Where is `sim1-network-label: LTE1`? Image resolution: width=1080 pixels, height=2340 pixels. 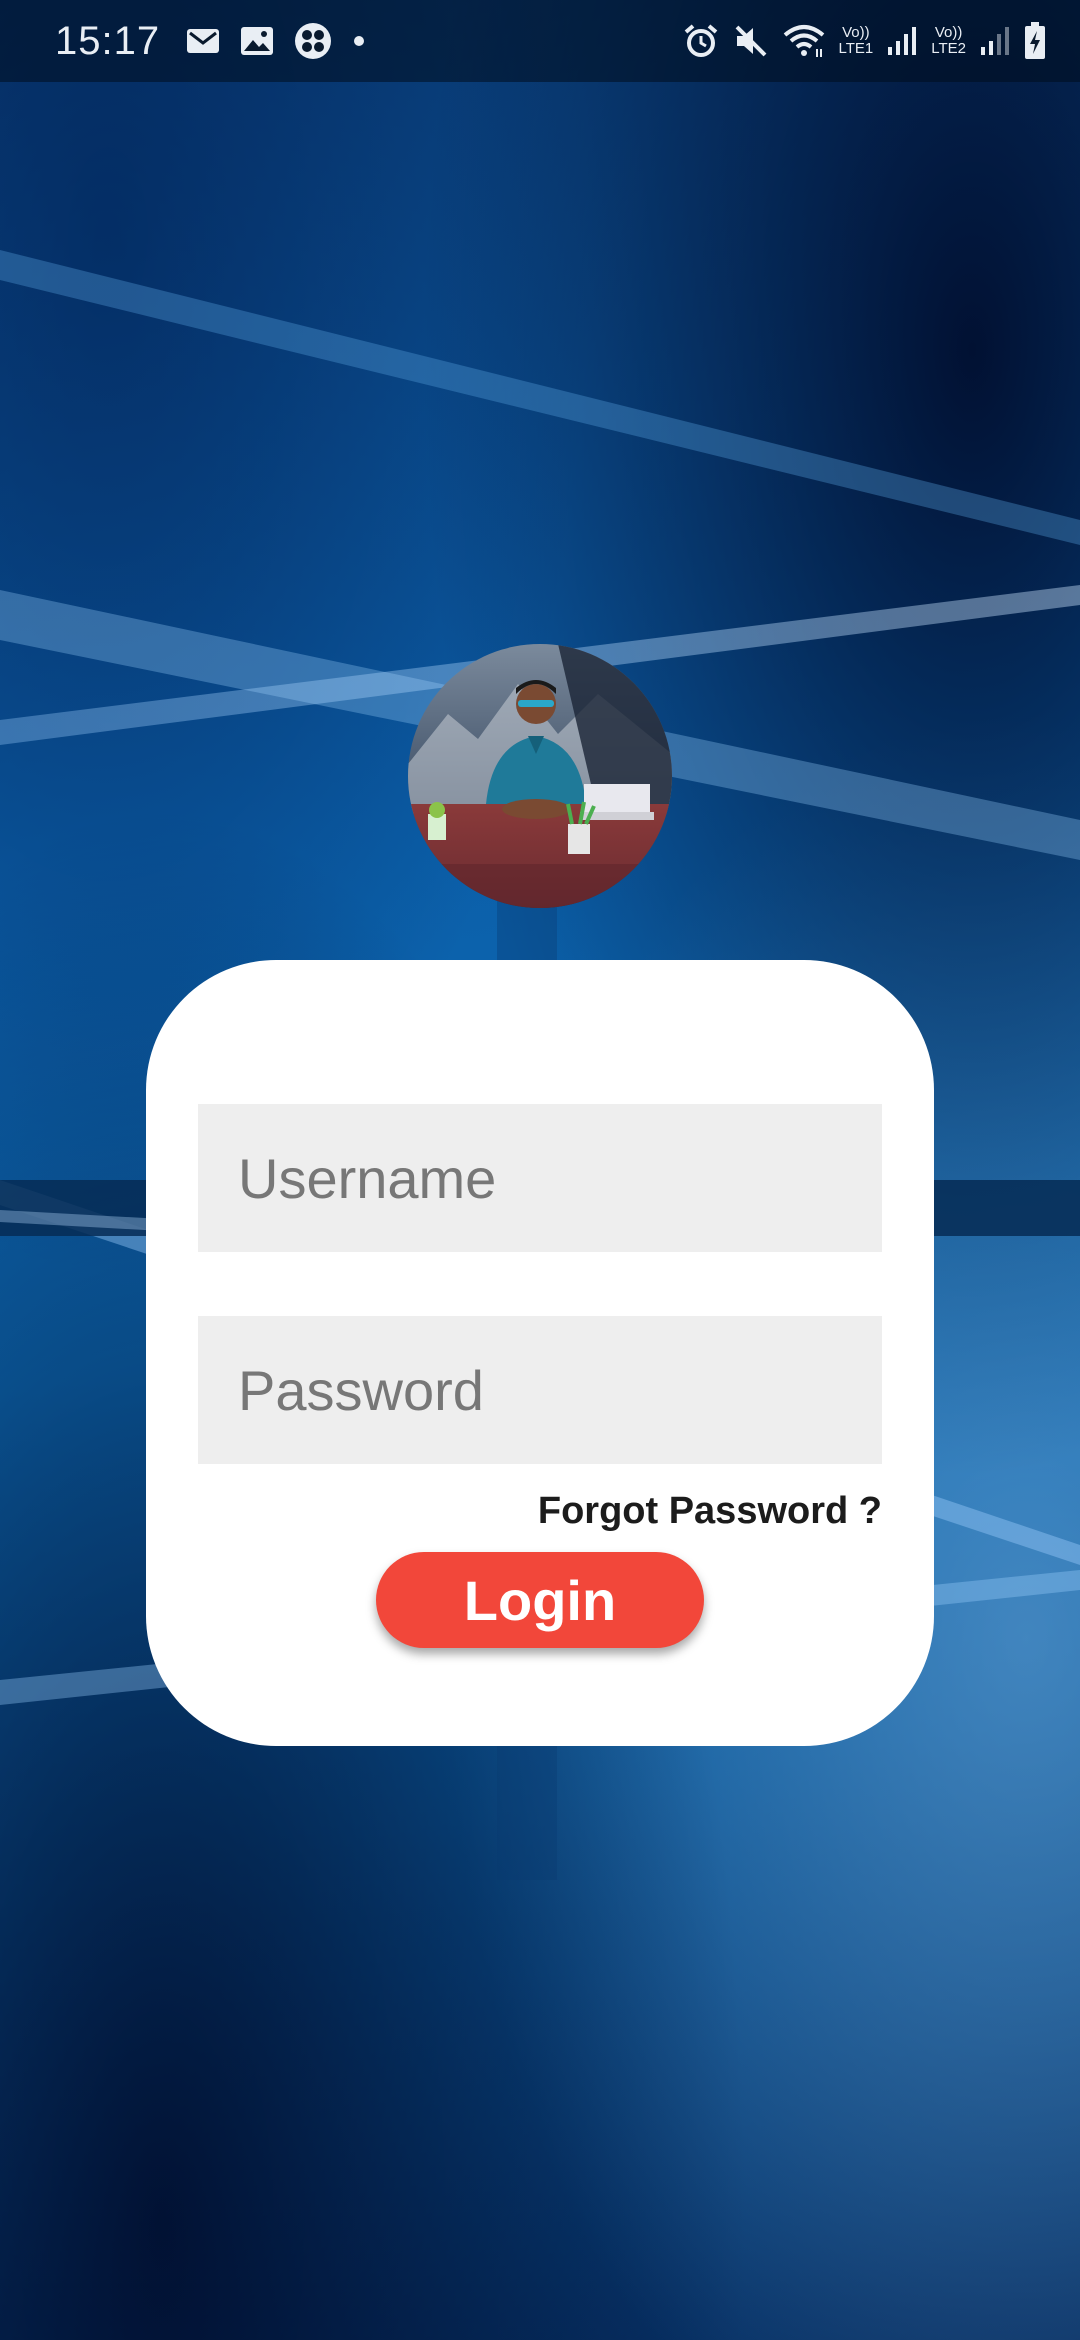
sim1-network-label: LTE1 is located at coordinates (856, 48).